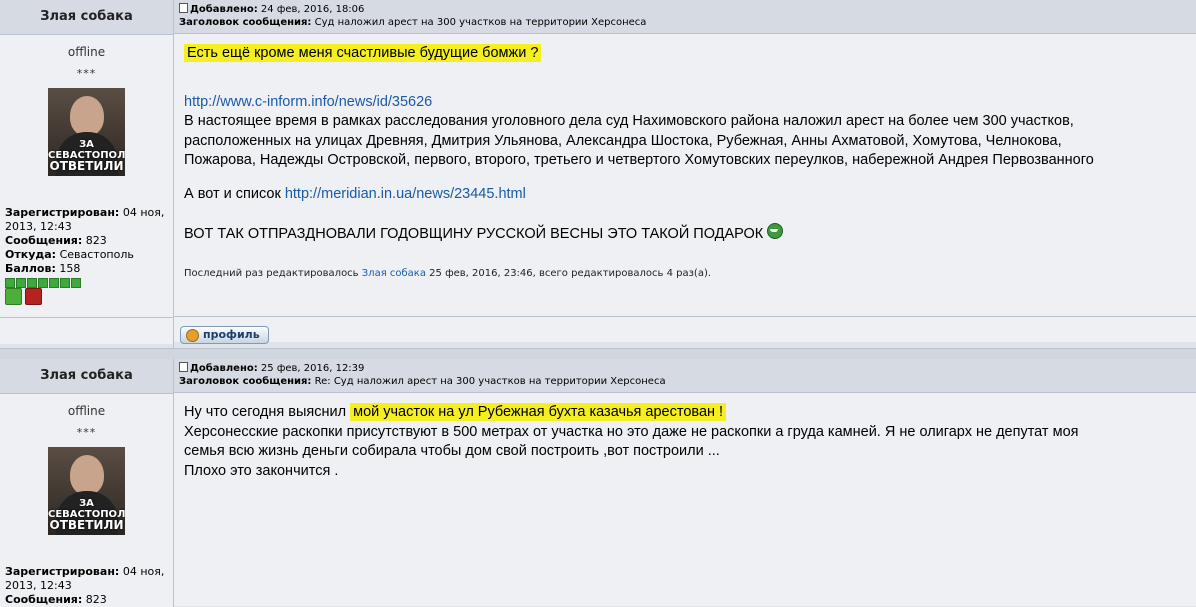 This screenshot has height=607, width=1196. I want to click on grin-smiley-icon, so click(775, 231).